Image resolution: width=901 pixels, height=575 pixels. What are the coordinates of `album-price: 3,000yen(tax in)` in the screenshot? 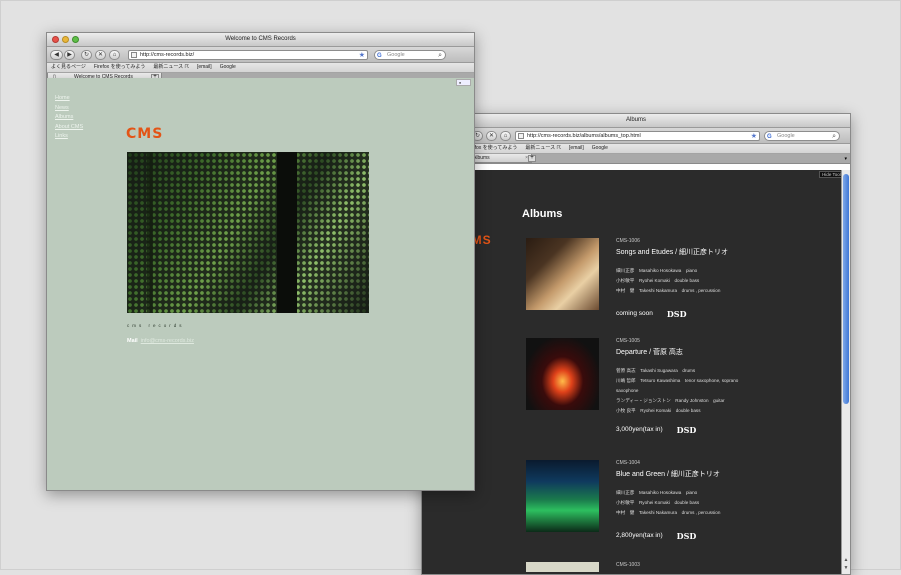 It's located at (639, 429).